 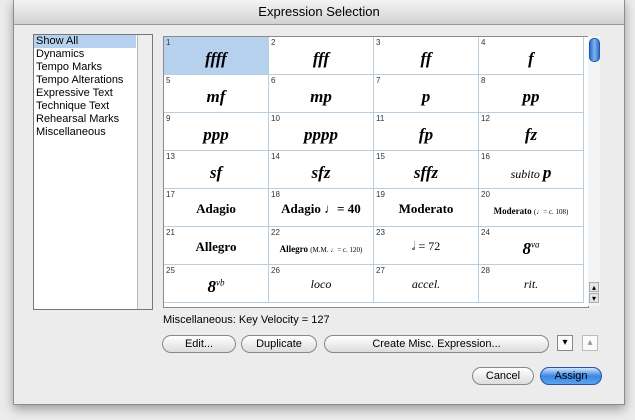 I want to click on grid-scrollbar: ▴ ▾, so click(x=594, y=171).